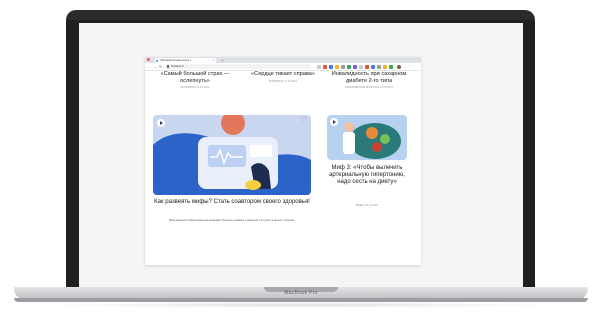 This screenshot has width=602, height=319. Describe the element at coordinates (301, 305) in the screenshot. I see `laptop-shadow` at that location.